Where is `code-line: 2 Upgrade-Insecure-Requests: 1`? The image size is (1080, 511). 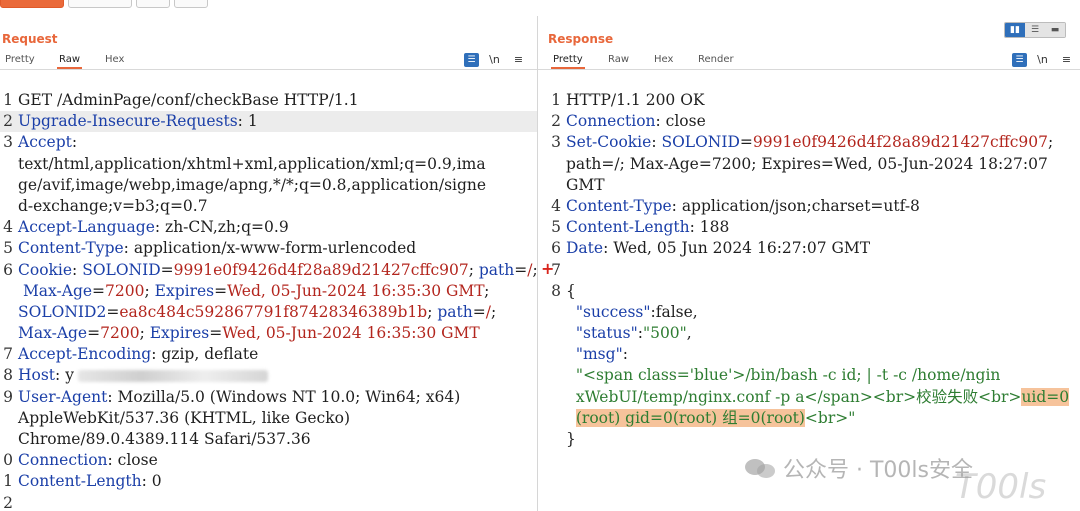 code-line: 2 Upgrade-Insecure-Requests: 1 is located at coordinates (268, 122).